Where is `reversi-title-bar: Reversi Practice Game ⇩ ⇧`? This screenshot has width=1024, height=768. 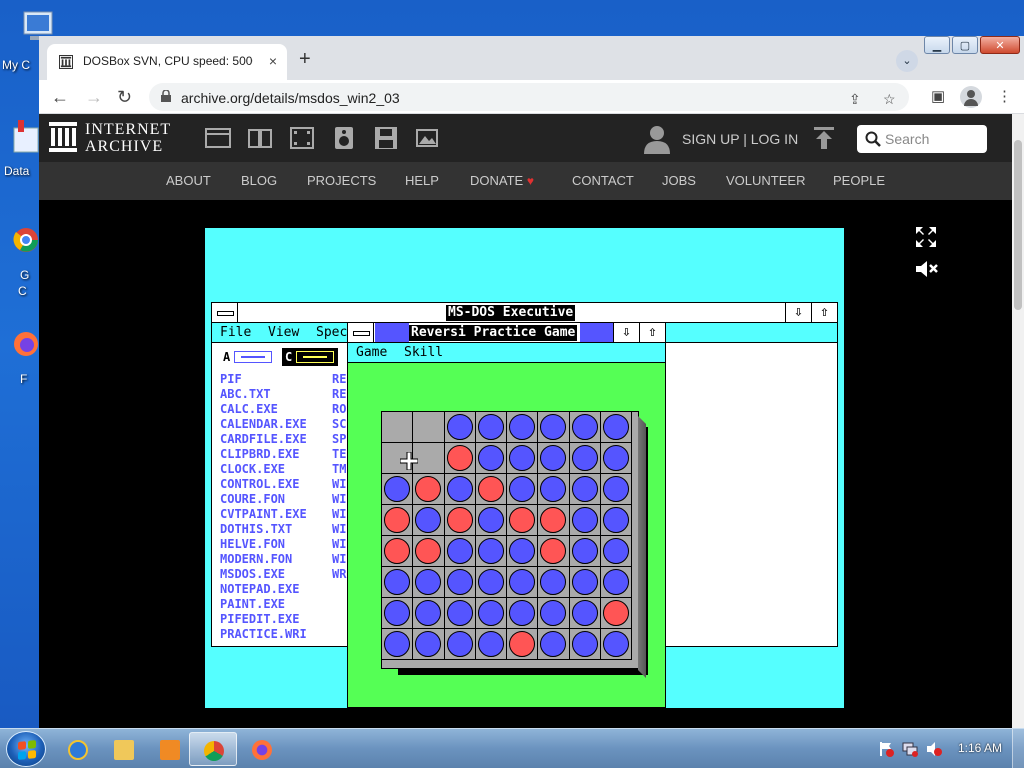
reversi-title-bar: Reversi Practice Game ⇩ ⇧ is located at coordinates (506, 333).